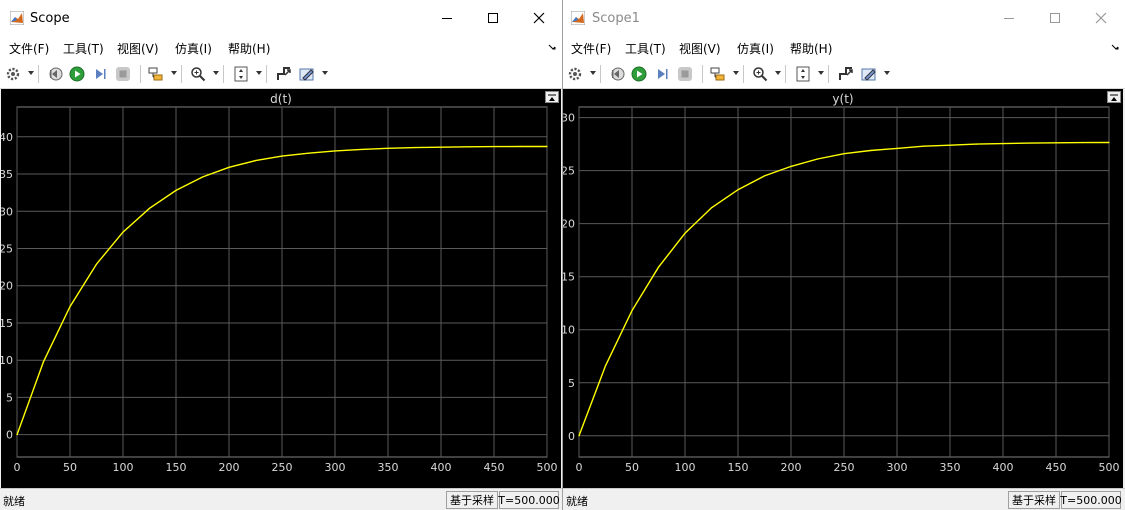 The height and width of the screenshot is (510, 1125). I want to click on minimize-icon, so click(447, 18).